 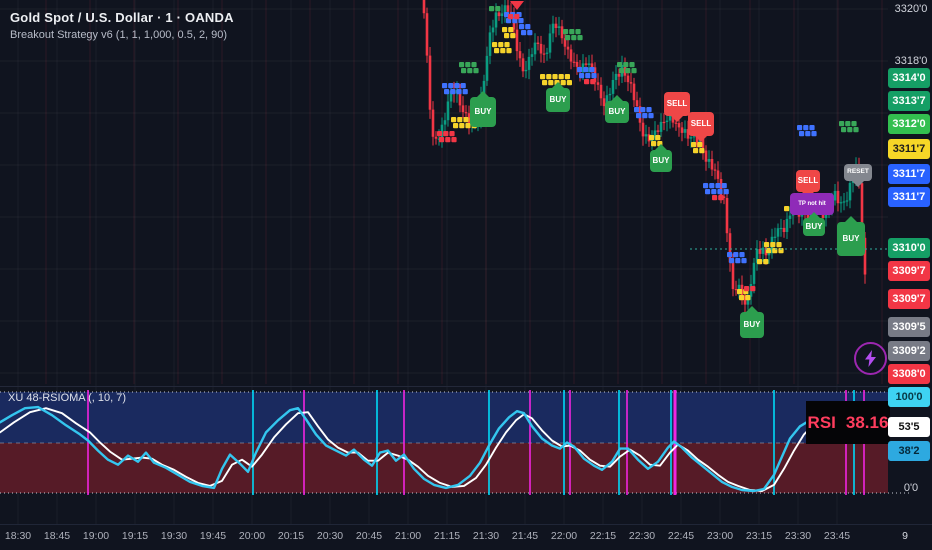 I want to click on panel-divider, so click(x=444, y=386).